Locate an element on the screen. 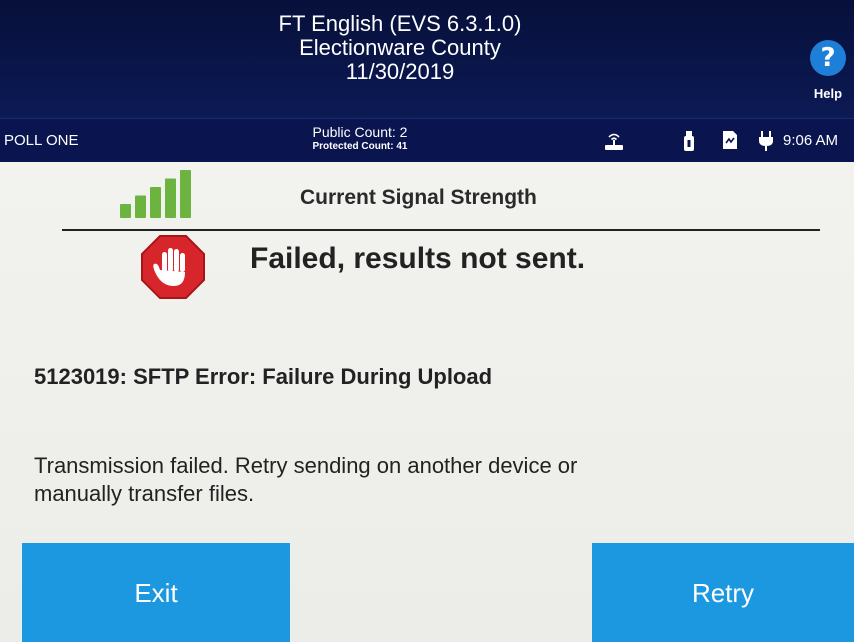 Image resolution: width=854 pixels, height=642 pixels. failure-title: Failed, results not sent. is located at coordinates (418, 258).